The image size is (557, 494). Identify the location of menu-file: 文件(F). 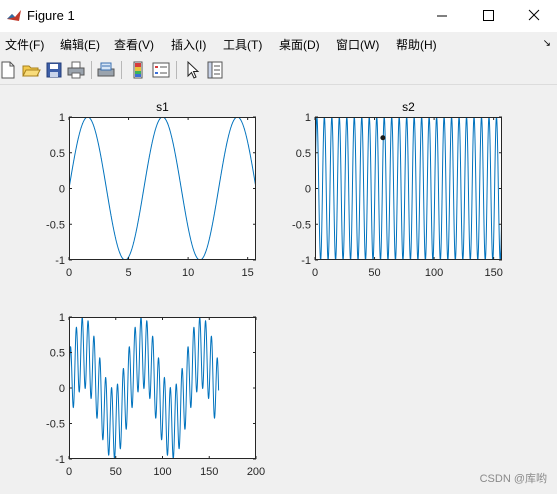
(24, 44).